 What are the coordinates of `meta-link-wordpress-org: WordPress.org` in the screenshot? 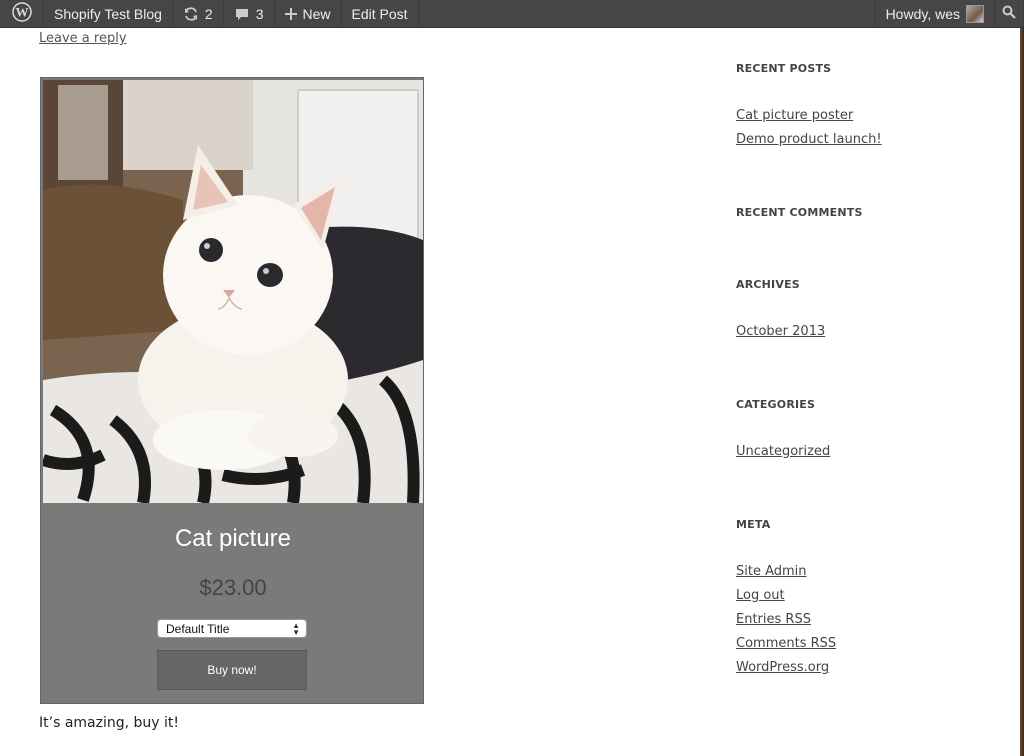 It's located at (782, 667).